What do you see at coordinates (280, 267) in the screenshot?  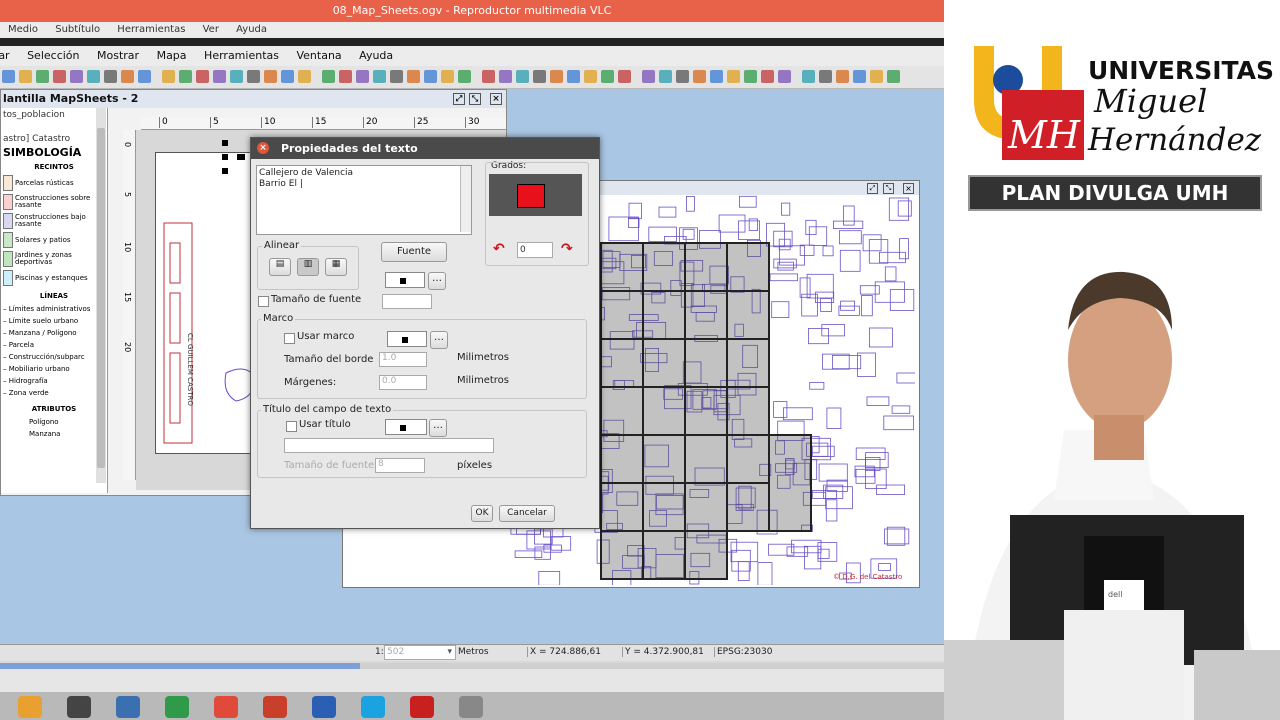 I see `align-left-button: ▤` at bounding box center [280, 267].